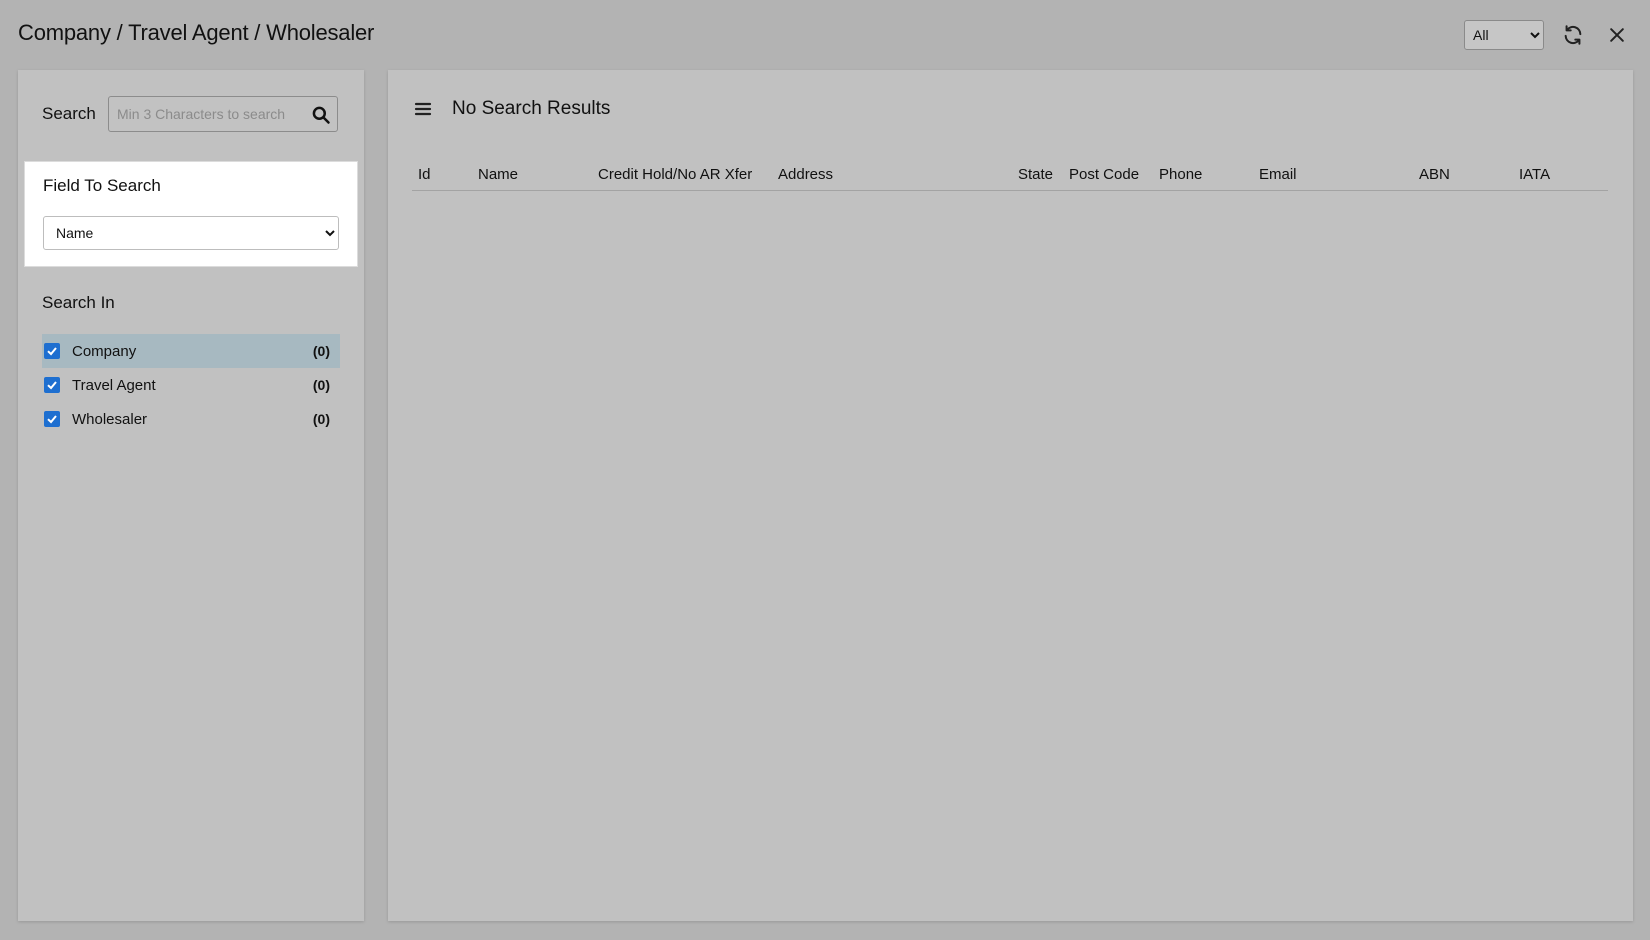 This screenshot has width=1650, height=940. Describe the element at coordinates (682, 175) in the screenshot. I see `column-header-credit-hold: Credit Hold/No AR Xfer` at that location.